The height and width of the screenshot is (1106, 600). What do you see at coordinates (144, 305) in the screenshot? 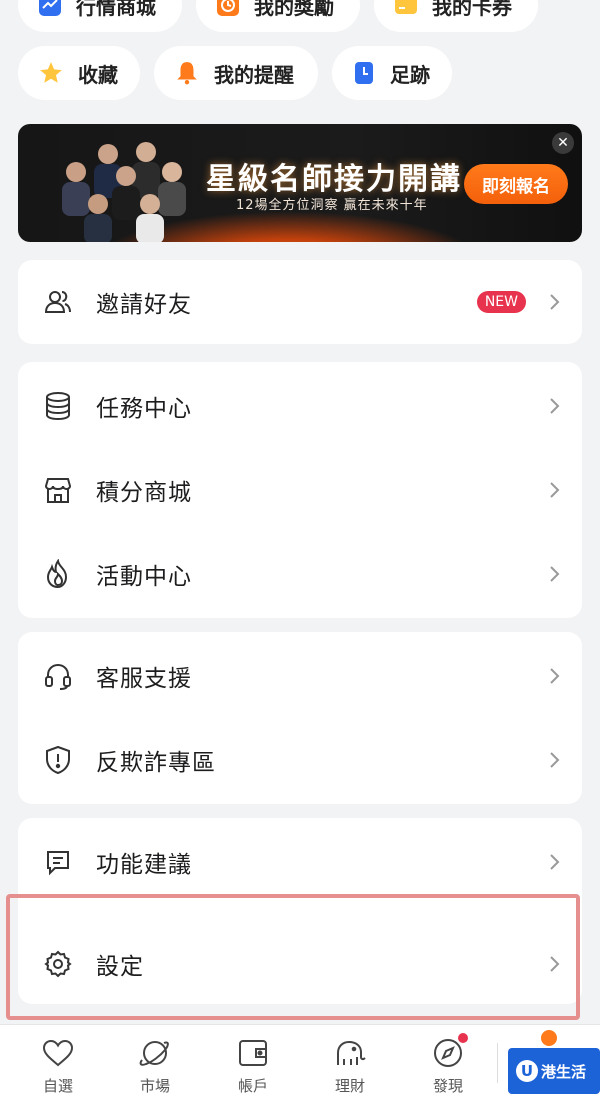
I see `menu-item-label: 邀請好友` at bounding box center [144, 305].